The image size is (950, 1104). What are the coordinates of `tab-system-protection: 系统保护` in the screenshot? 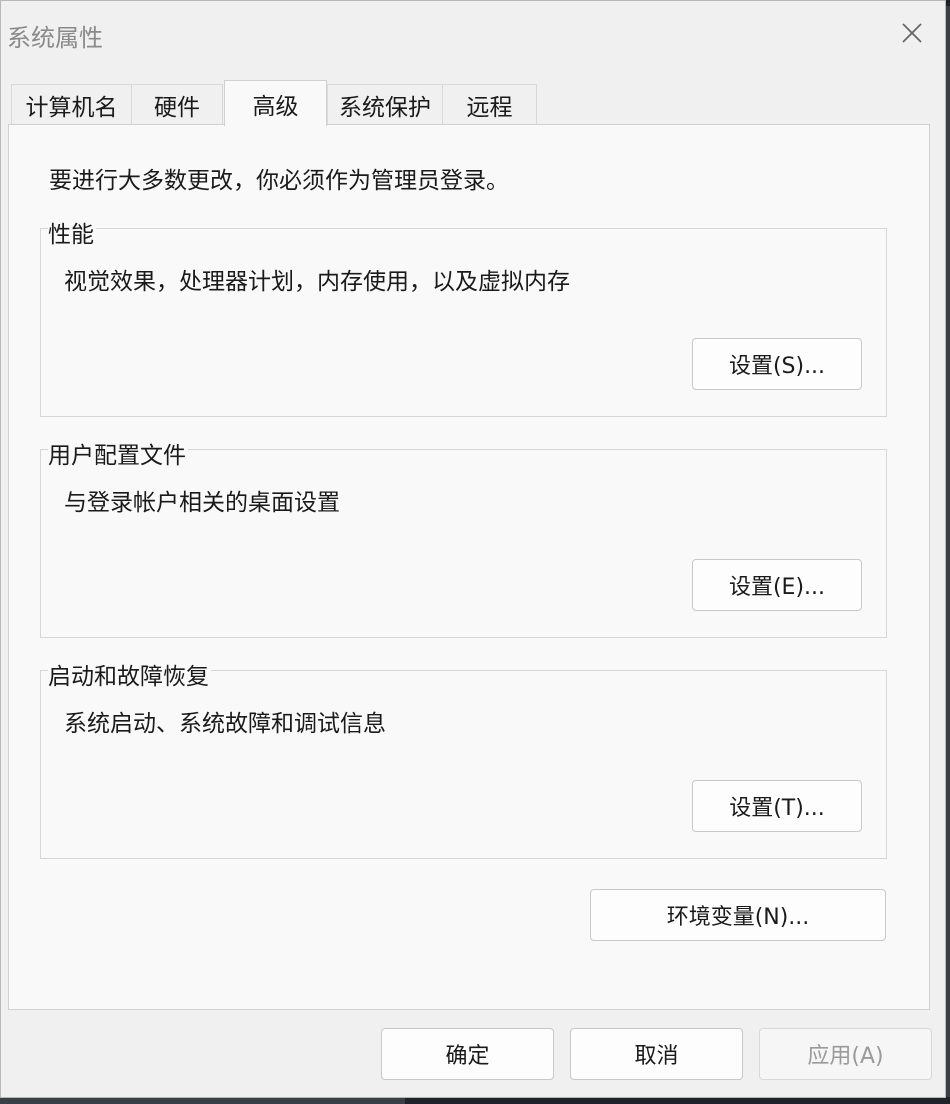 It's located at (385, 104).